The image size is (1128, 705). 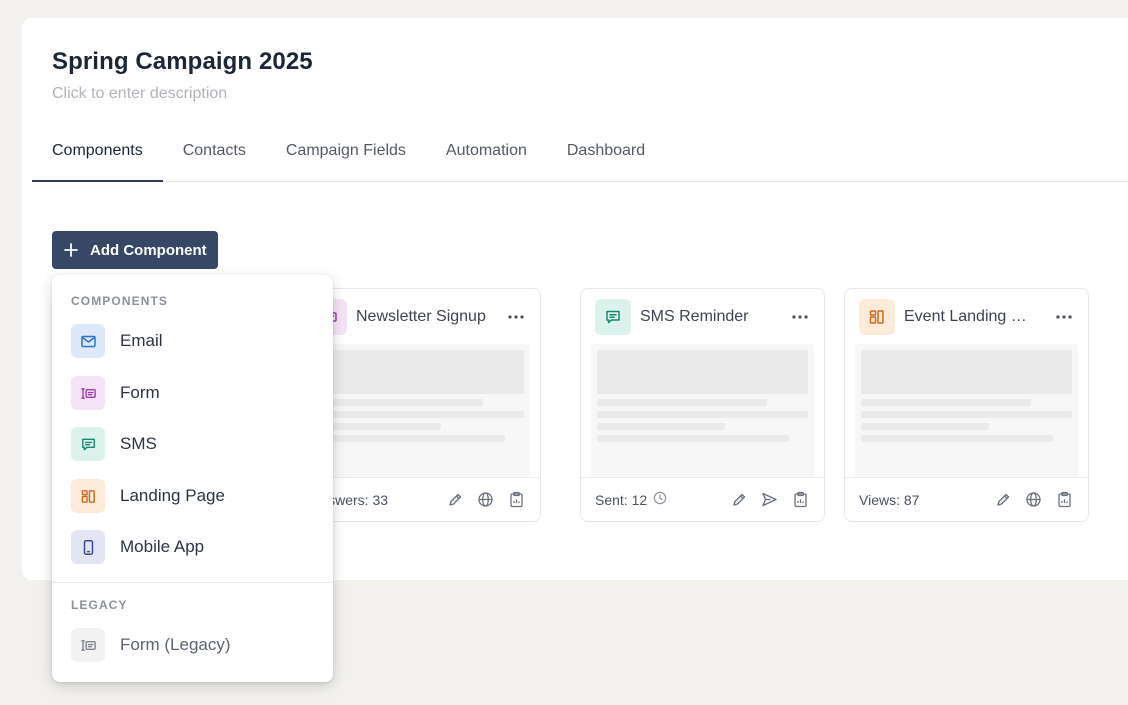 What do you see at coordinates (694, 316) in the screenshot?
I see `card-title: SMS Reminder` at bounding box center [694, 316].